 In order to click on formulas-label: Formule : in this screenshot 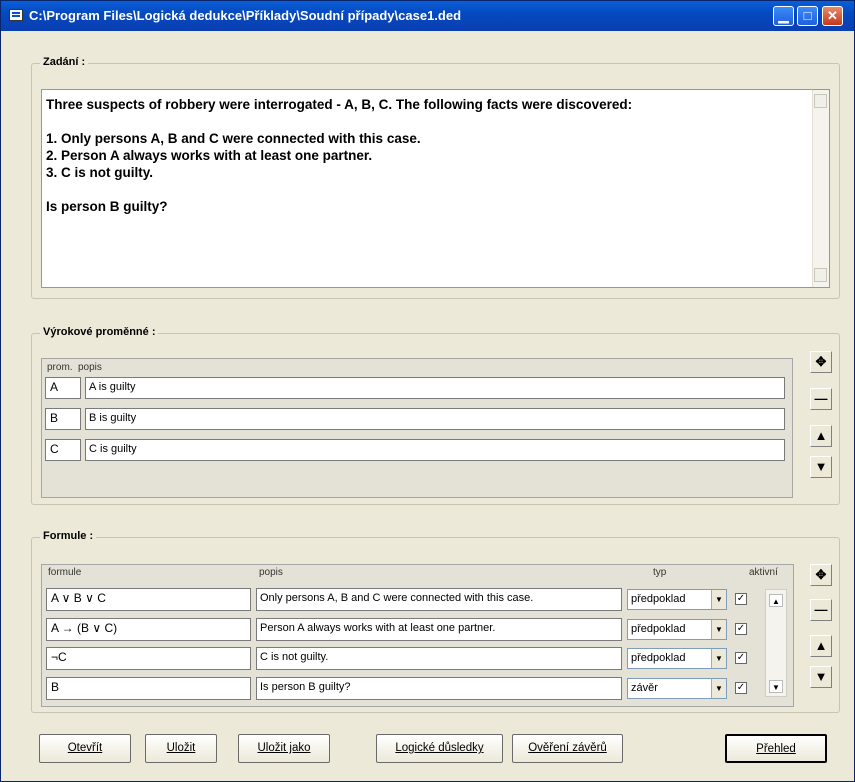, I will do `click(68, 536)`.